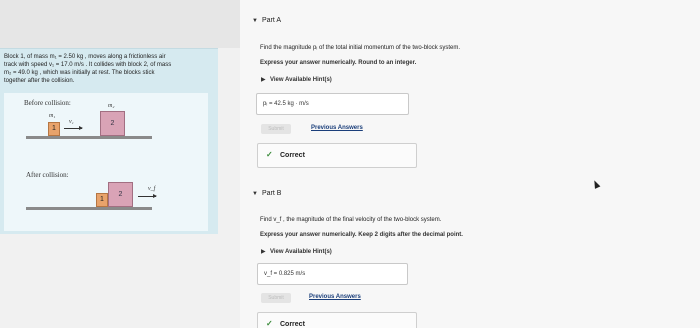 The width and height of the screenshot is (700, 328). Describe the element at coordinates (276, 129) in the screenshot. I see `part-a-submit-button: Submit` at that location.